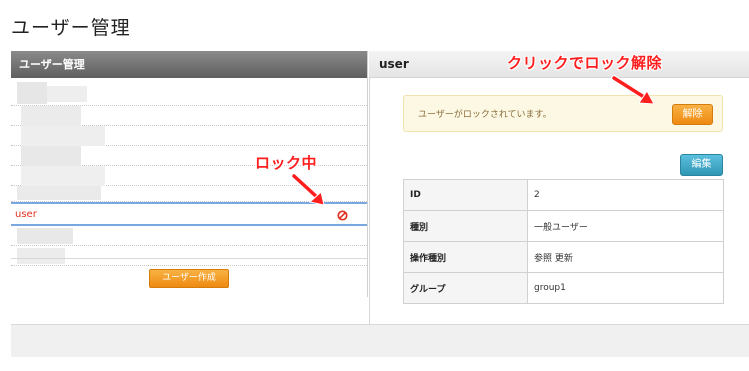 The width and height of the screenshot is (749, 371). I want to click on detail-value: 一般ユーザー, so click(625, 226).